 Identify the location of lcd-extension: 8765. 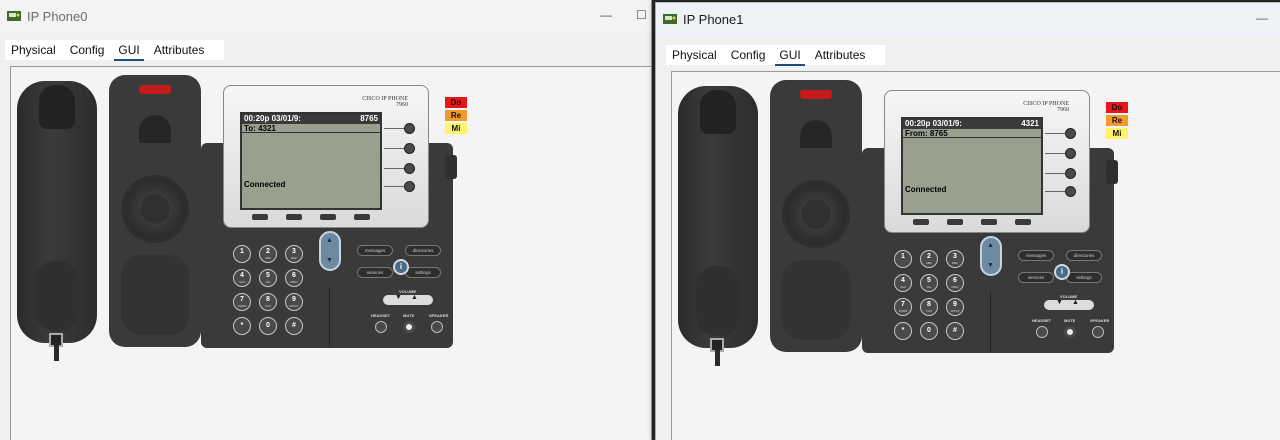
(369, 118).